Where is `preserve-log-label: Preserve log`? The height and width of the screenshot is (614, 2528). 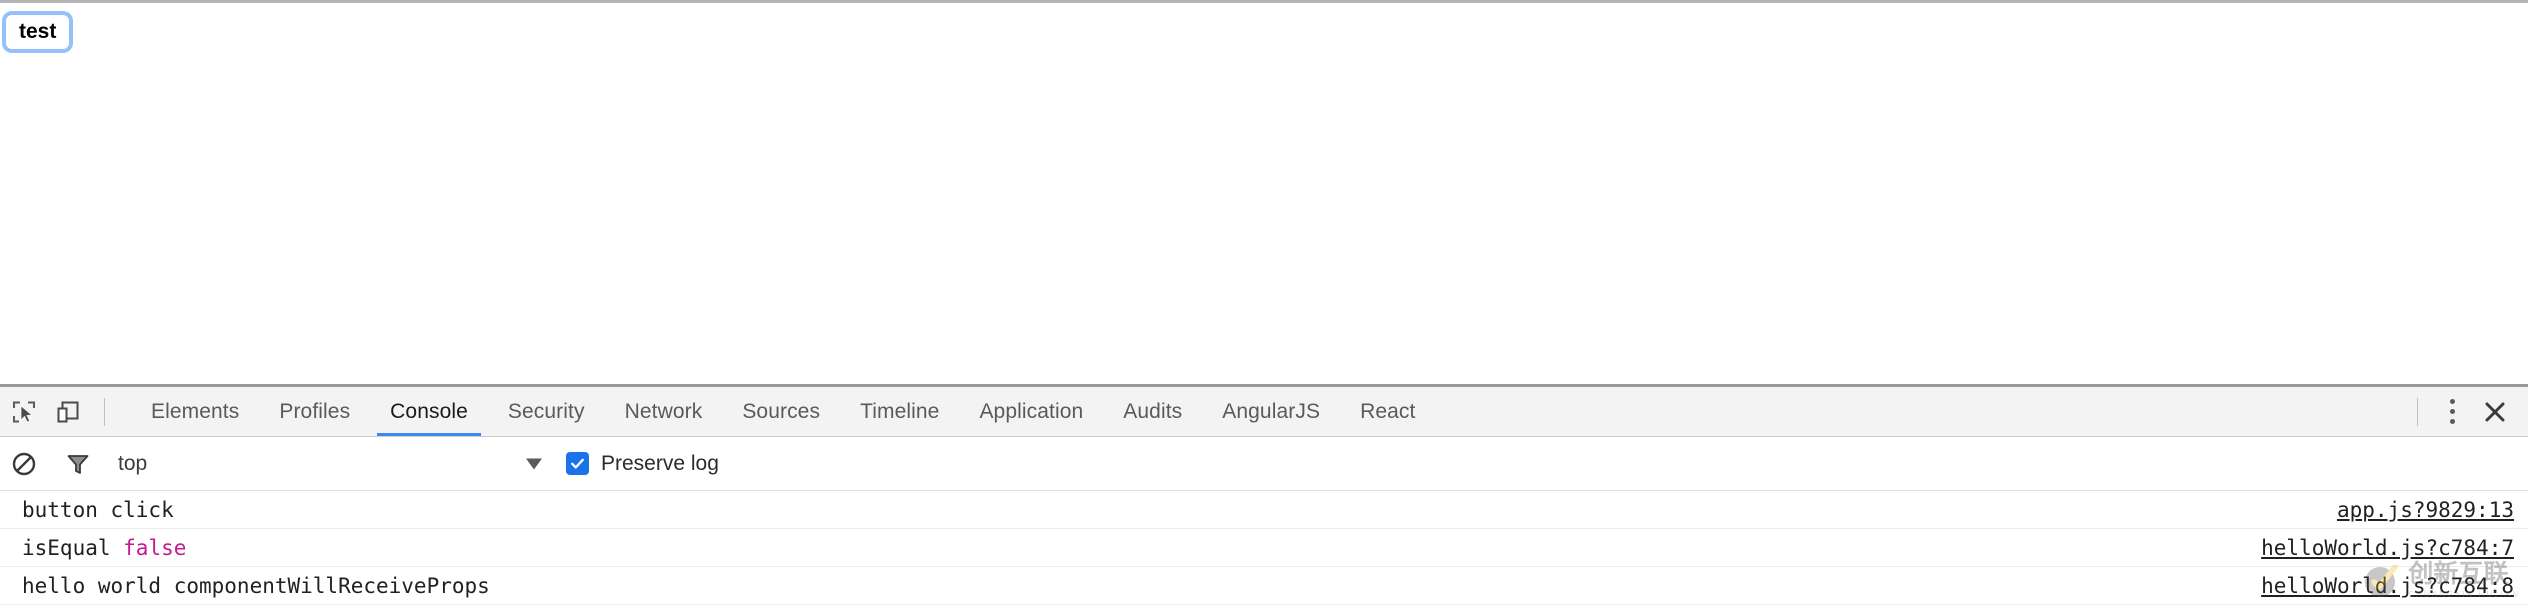
preserve-log-label: Preserve log is located at coordinates (660, 463).